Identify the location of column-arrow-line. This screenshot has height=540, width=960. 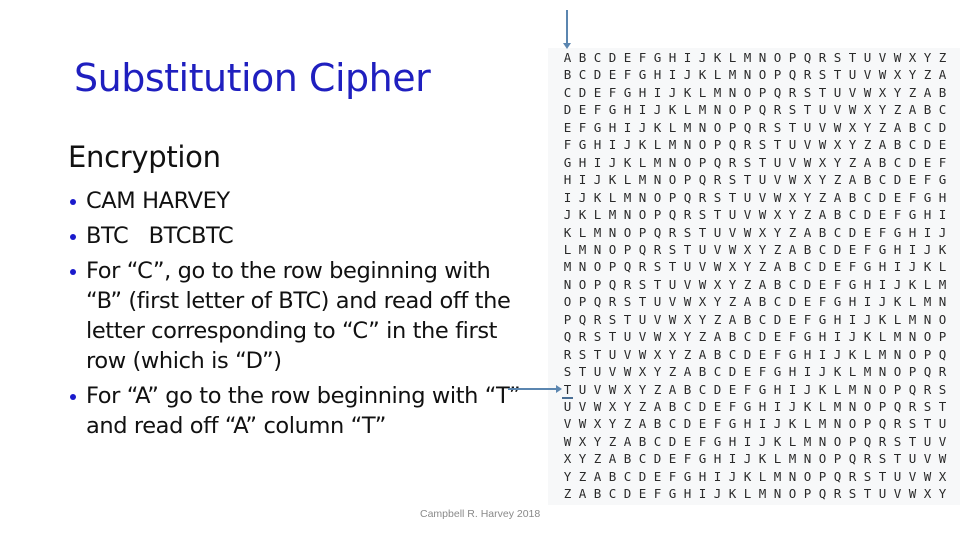
(567, 28).